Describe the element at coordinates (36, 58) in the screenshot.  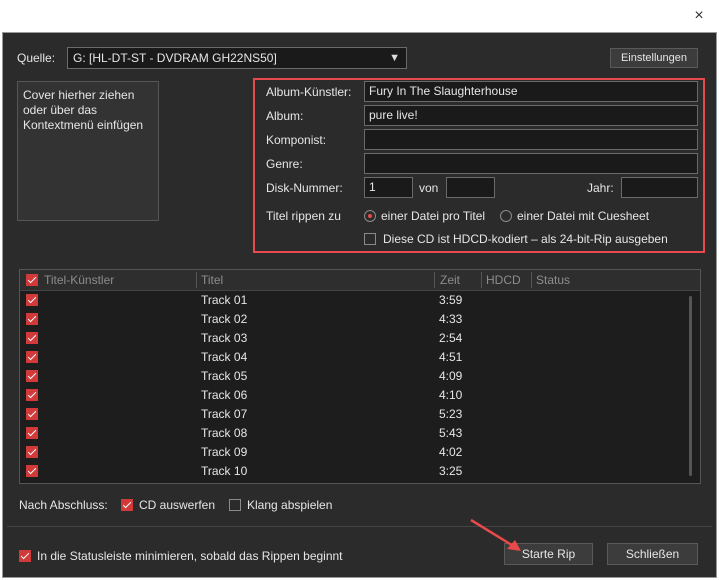
I see `source-label: Quelle:` at that location.